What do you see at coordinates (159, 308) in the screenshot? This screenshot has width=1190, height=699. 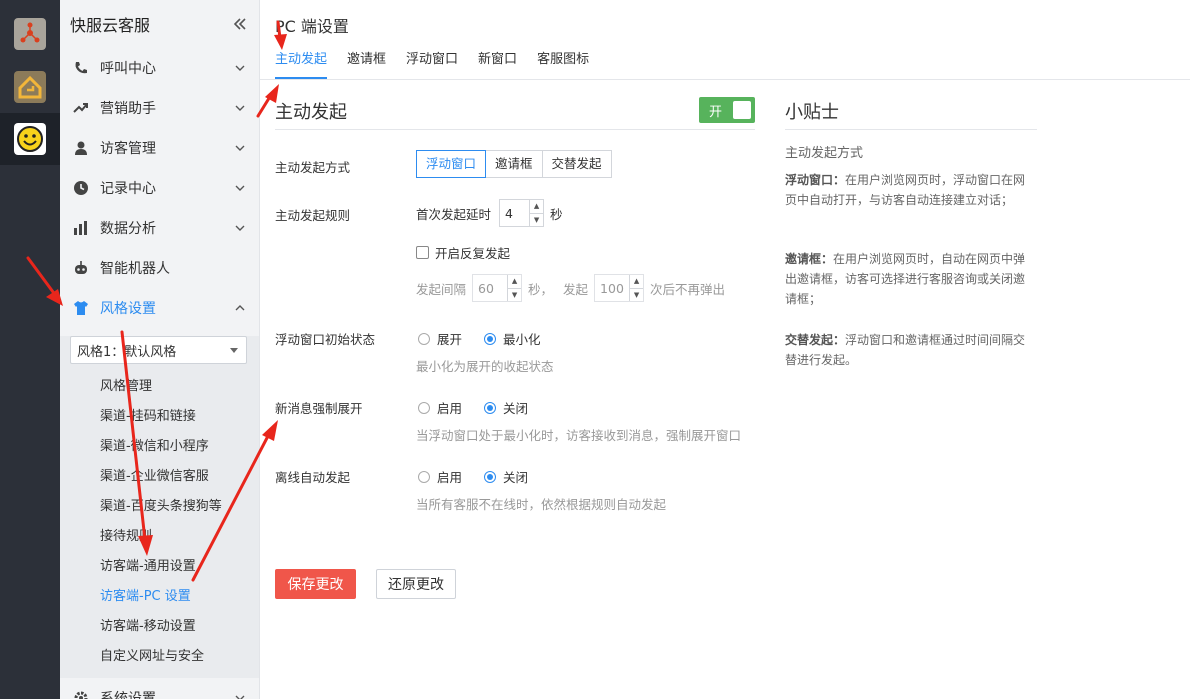 I see `sidebar-item-style-settings: 风格设置` at bounding box center [159, 308].